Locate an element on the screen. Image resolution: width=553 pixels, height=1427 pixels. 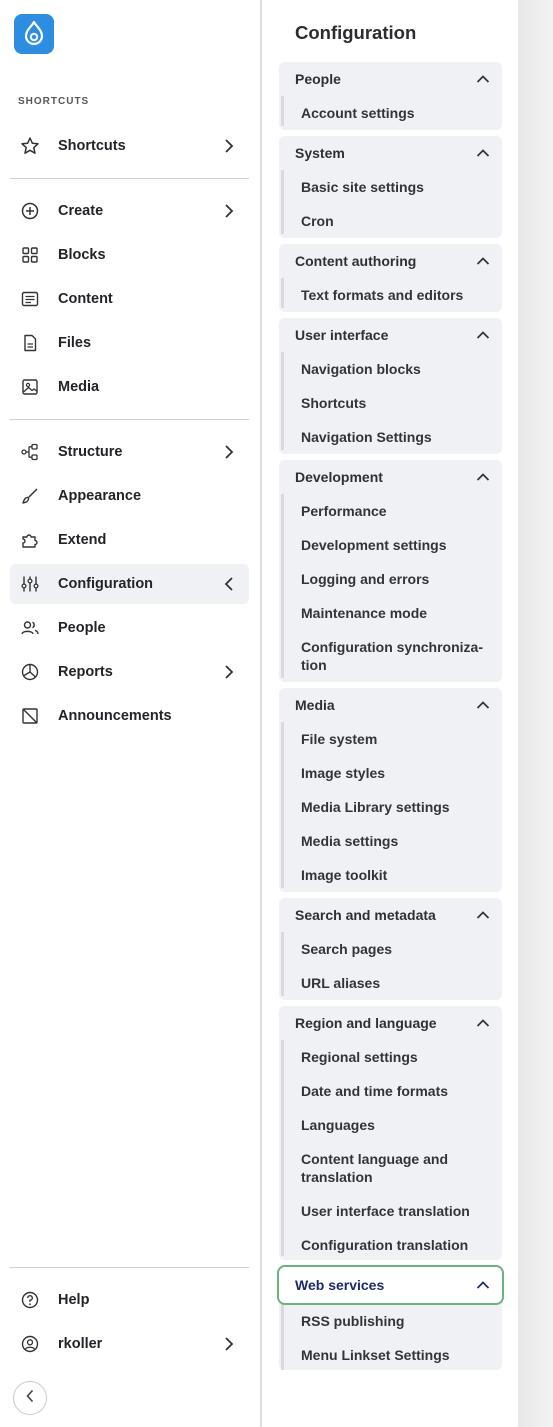
menu-link: Configuration translation is located at coordinates (393, 1245).